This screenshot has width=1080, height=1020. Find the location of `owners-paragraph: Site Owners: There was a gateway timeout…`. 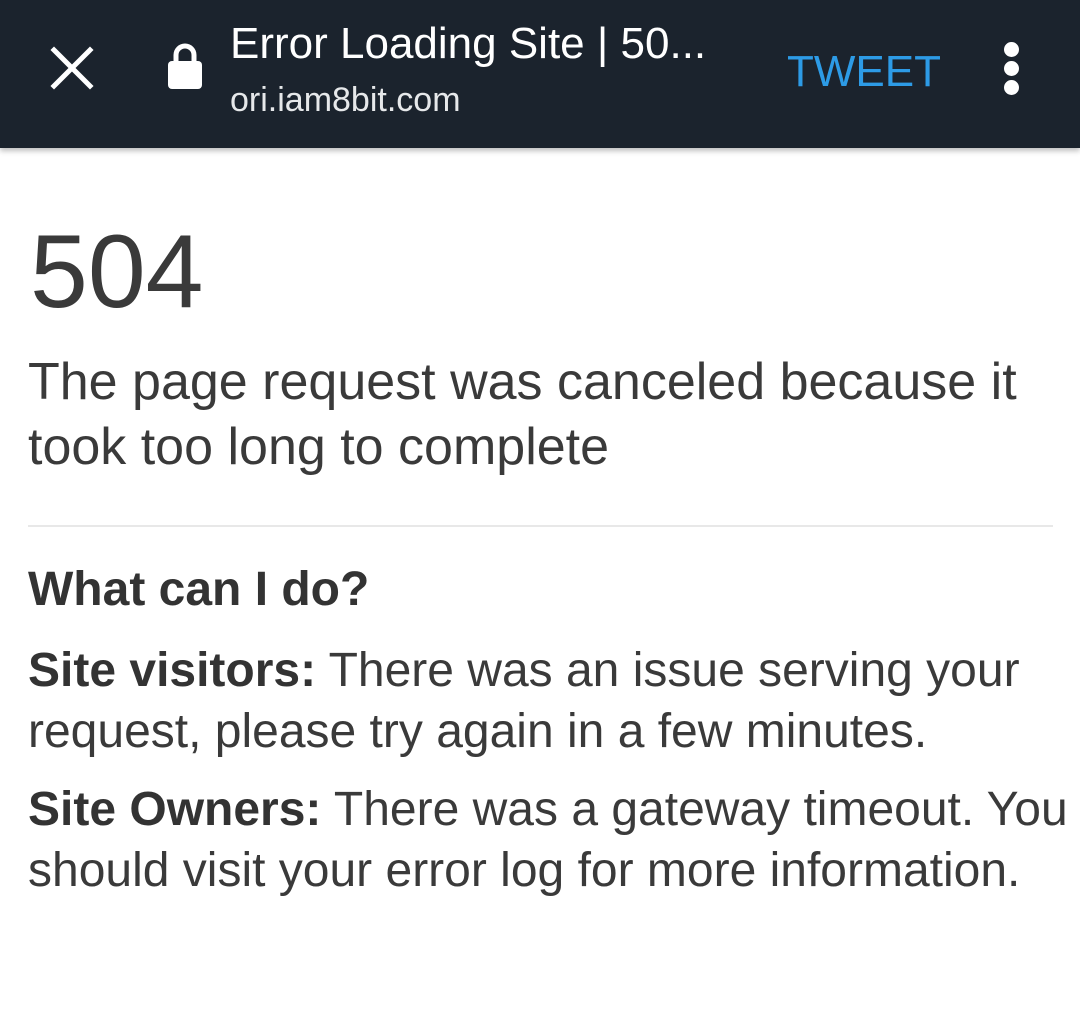

owners-paragraph: Site Owners: There was a gateway timeout… is located at coordinates (548, 840).